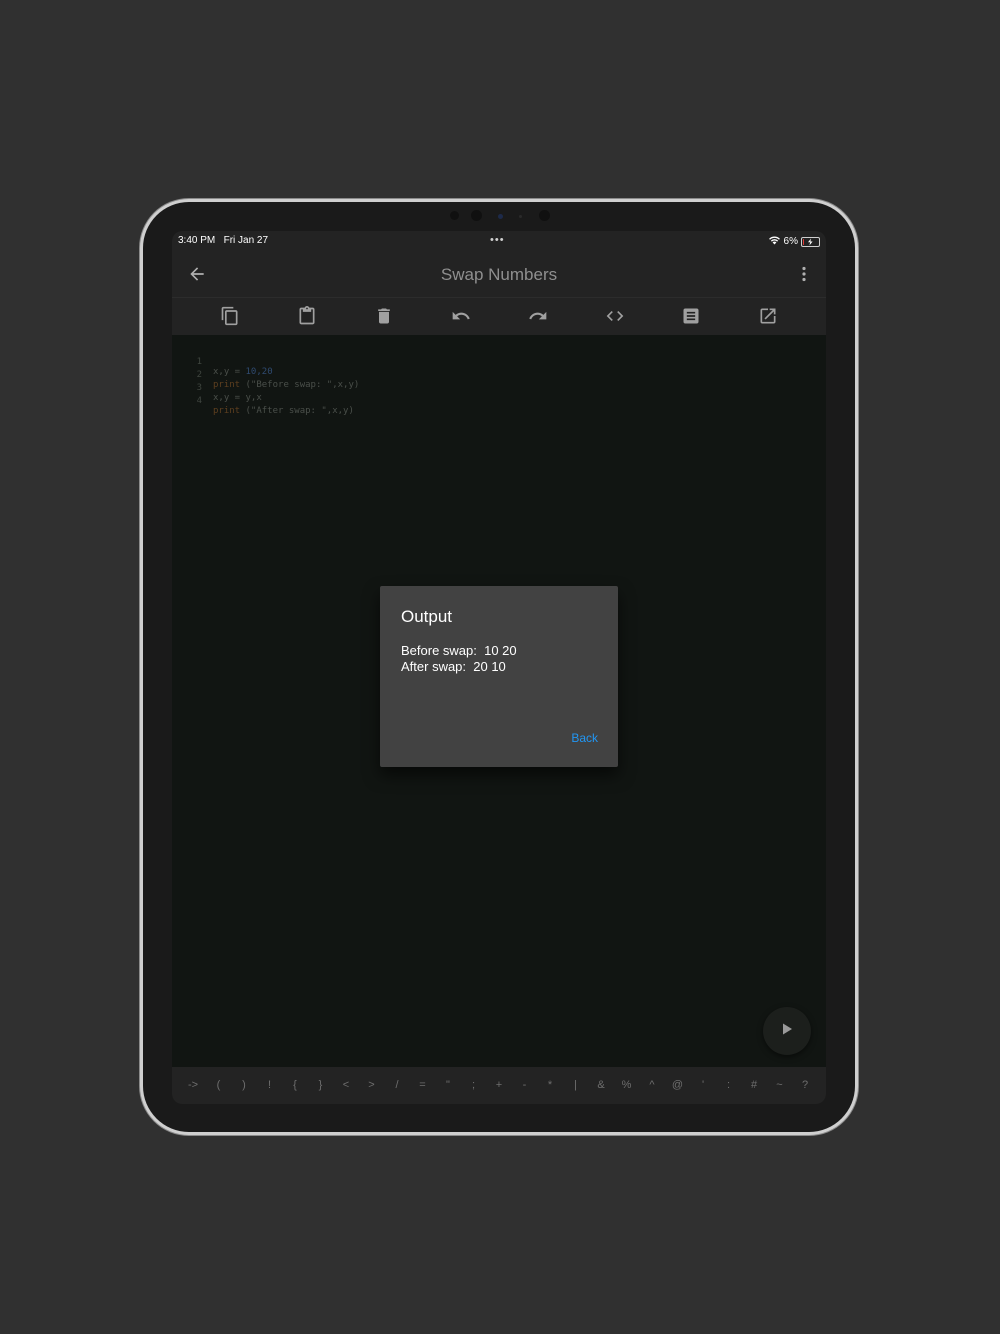 The image size is (1000, 1334). Describe the element at coordinates (372, 1085) in the screenshot. I see `symbol-key: >` at that location.